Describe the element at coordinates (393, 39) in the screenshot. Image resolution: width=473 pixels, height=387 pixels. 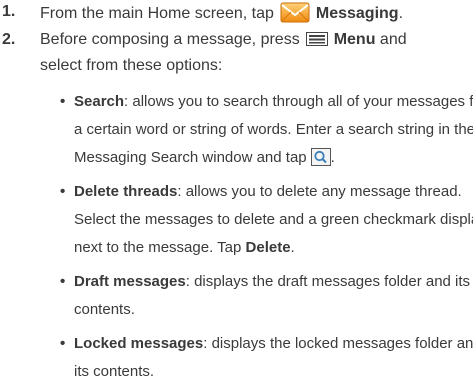
I see `step-text-after: and` at that location.